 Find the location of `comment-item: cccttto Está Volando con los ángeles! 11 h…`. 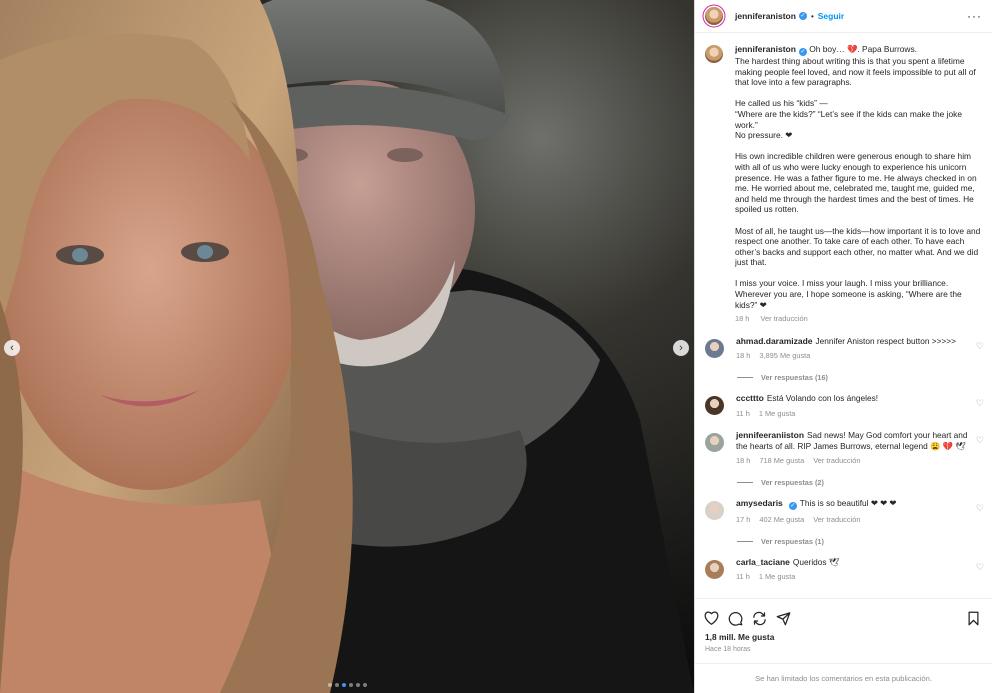

comment-item: cccttto Está Volando con los ángeles! 11 h… is located at coordinates (843, 406).